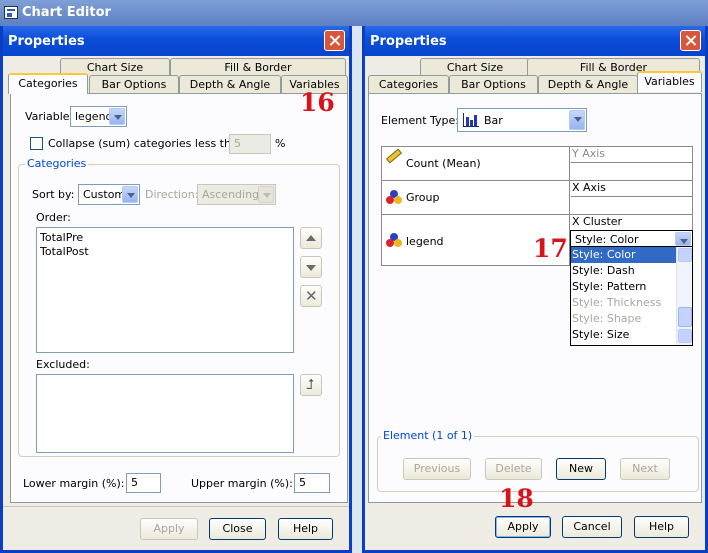  What do you see at coordinates (631, 287) in the screenshot?
I see `dropdown-option-pattern: Style: Pattern` at bounding box center [631, 287].